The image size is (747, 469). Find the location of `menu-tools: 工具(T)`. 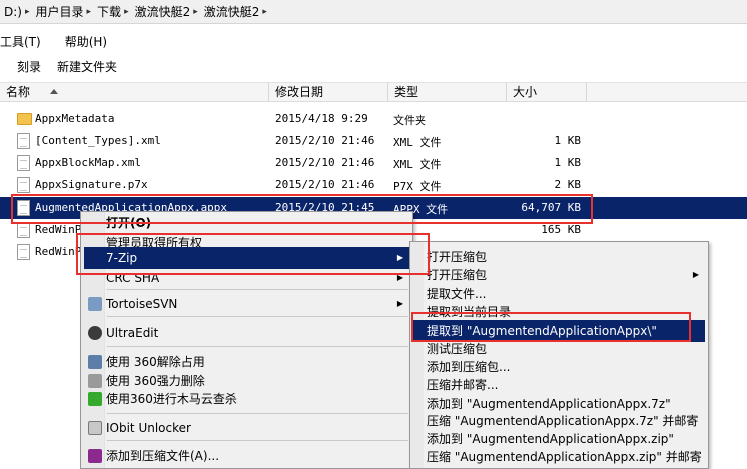

menu-tools: 工具(T) is located at coordinates (20, 41).